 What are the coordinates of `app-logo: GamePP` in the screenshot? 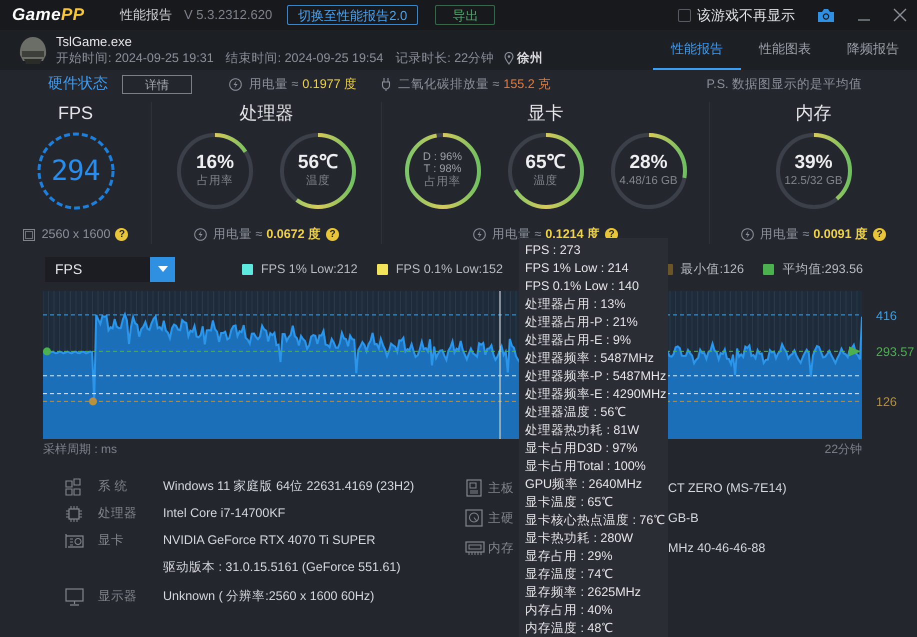 It's located at (49, 15).